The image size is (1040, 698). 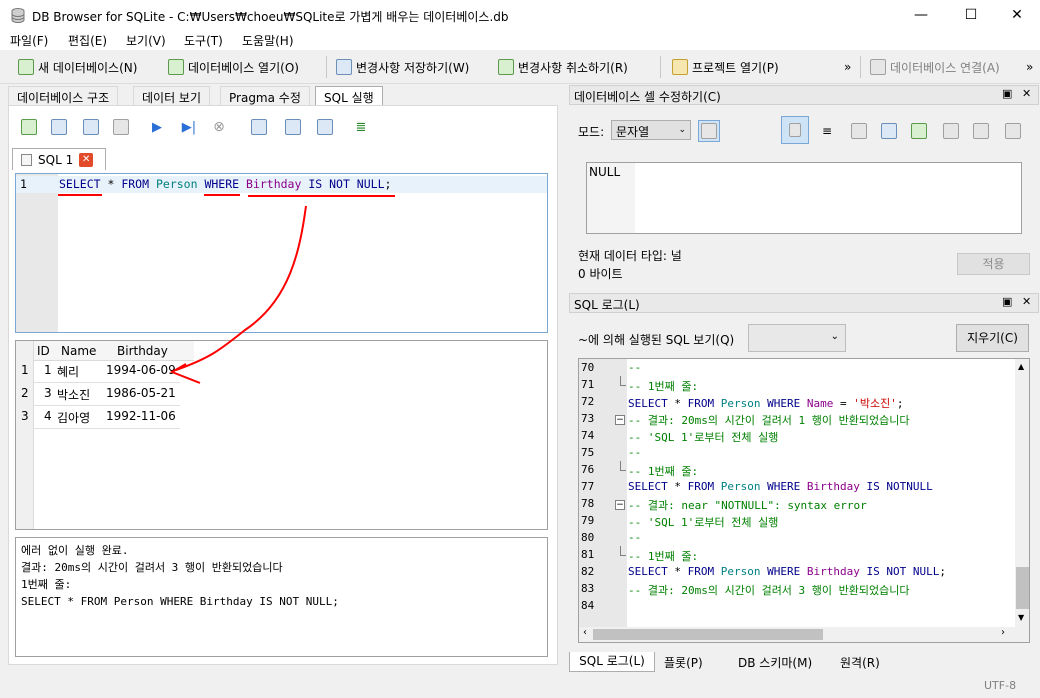 I want to click on attach-database-button: 데이터베이스 연결(A), so click(x=935, y=67).